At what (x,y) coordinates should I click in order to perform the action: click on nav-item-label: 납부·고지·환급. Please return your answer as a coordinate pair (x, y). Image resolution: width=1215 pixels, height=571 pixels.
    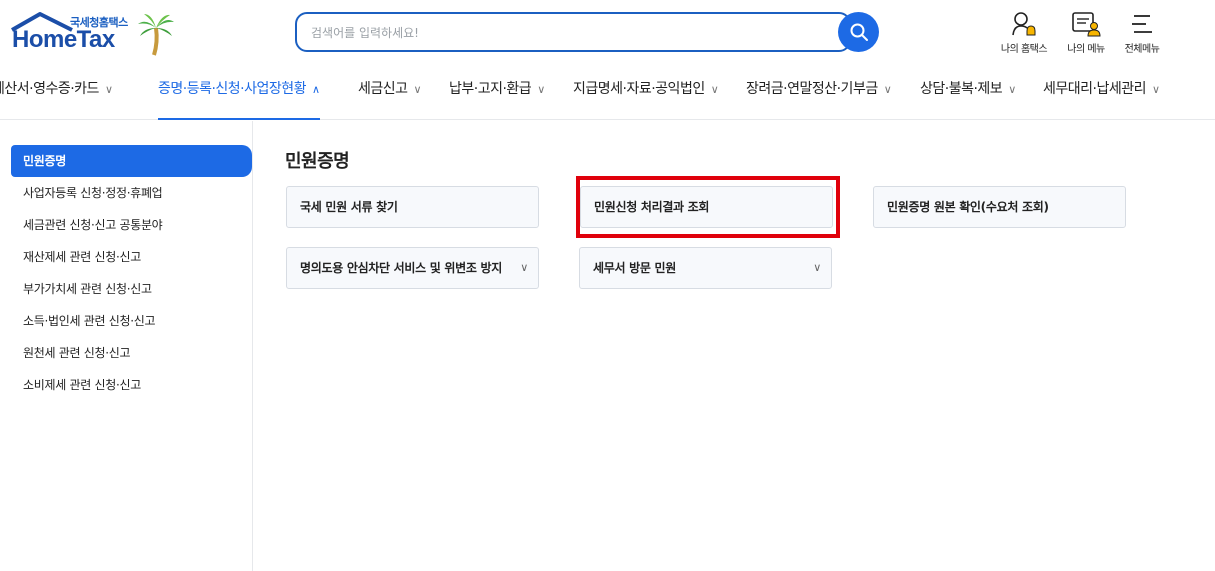
    Looking at the image, I should click on (490, 89).